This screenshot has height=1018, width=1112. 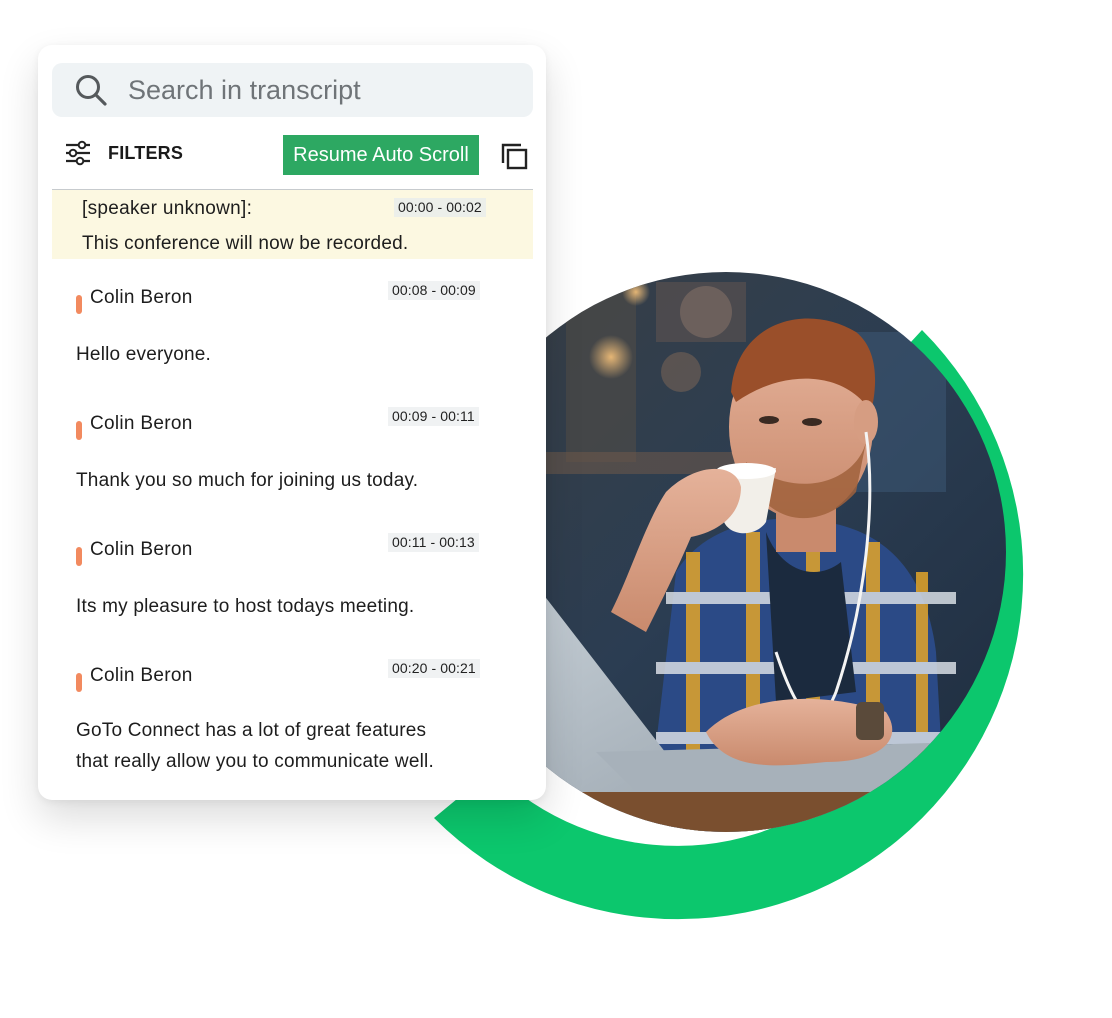 I want to click on timestamp: 00:20 - 00:21, so click(x=434, y=668).